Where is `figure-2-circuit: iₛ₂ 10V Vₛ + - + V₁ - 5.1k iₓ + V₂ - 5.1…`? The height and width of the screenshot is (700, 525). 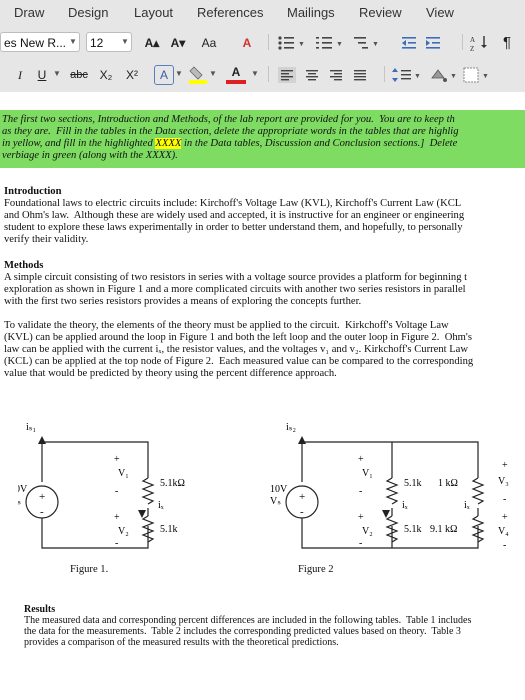
figure-2-circuit: iₛ₂ 10V Vₛ + - + V₁ - 5.1k iₓ + V₂ - 5.1… is located at coordinates (389, 486).